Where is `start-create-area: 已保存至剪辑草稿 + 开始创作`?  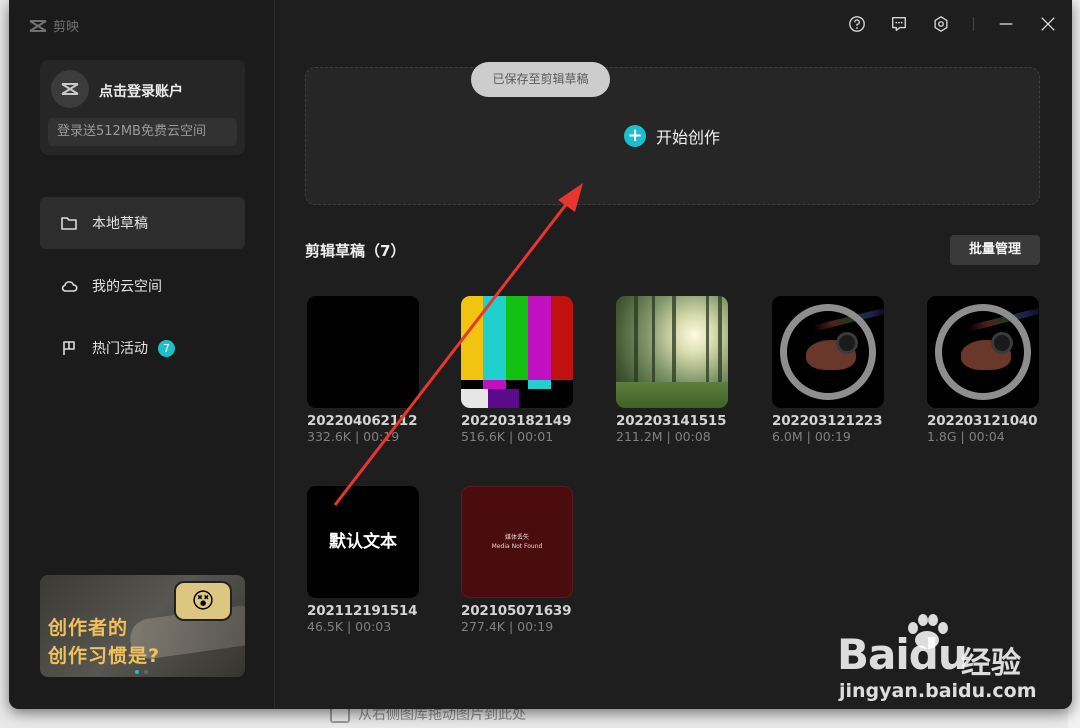
start-create-area: 已保存至剪辑草稿 + 开始创作 is located at coordinates (672, 133).